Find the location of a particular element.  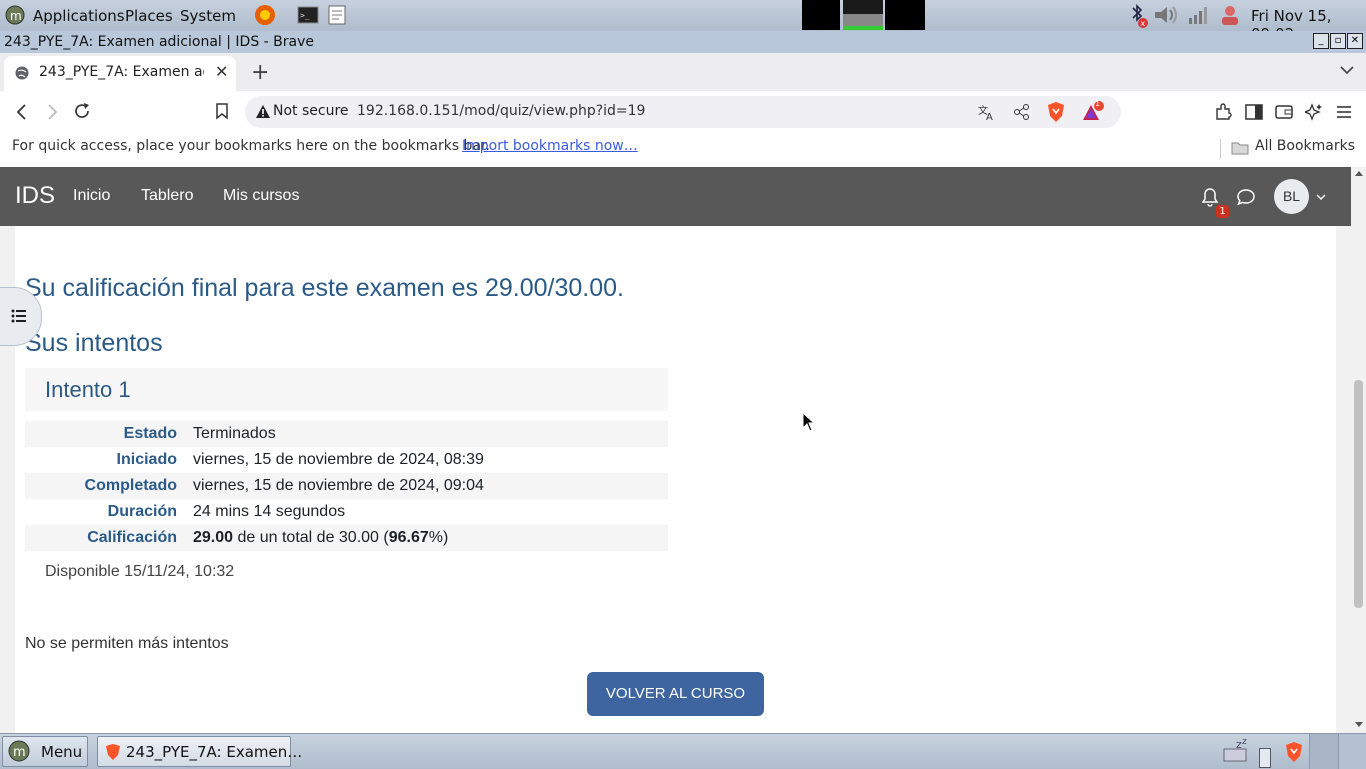

table-row: Duración 24 mins 14 segundos is located at coordinates (346, 512).